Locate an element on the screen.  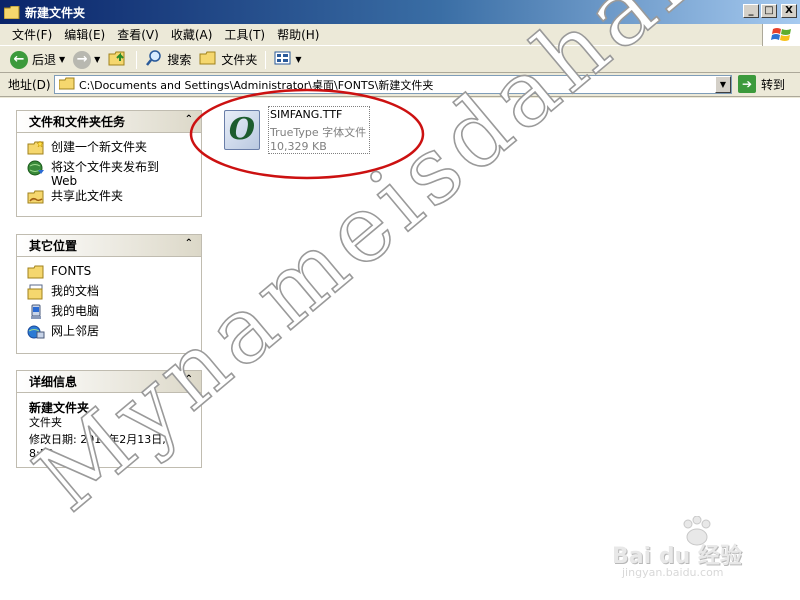
place-label: 网上邻居 is located at coordinates (75, 331).